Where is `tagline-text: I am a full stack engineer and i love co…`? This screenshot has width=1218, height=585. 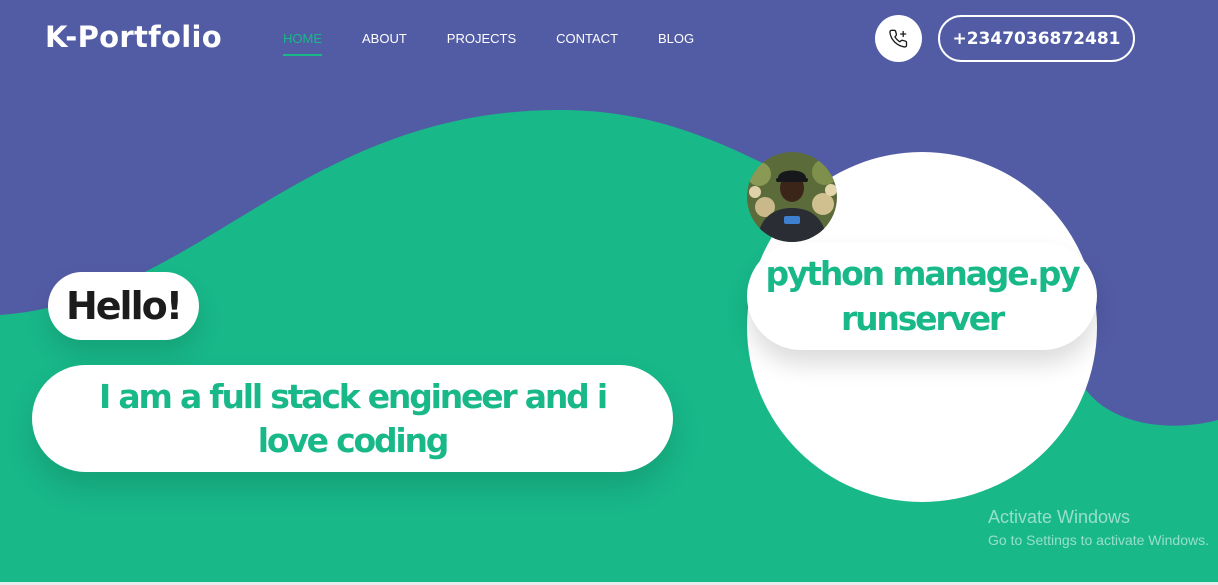 tagline-text: I am a full stack engineer and i love co… is located at coordinates (353, 418).